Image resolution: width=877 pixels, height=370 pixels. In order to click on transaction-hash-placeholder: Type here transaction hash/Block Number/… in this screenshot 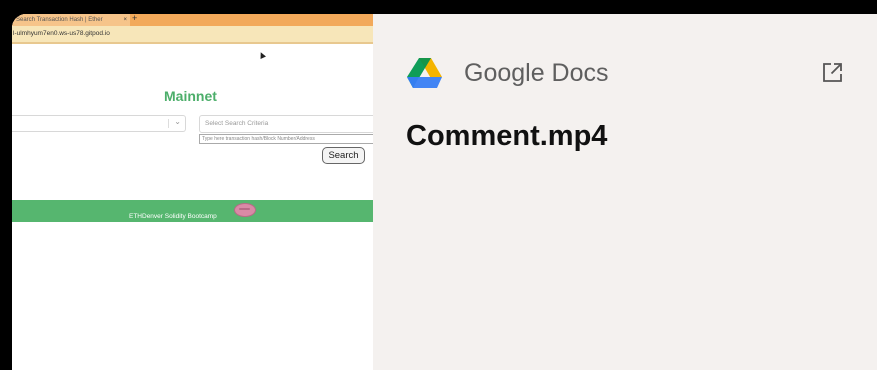, I will do `click(258, 139)`.